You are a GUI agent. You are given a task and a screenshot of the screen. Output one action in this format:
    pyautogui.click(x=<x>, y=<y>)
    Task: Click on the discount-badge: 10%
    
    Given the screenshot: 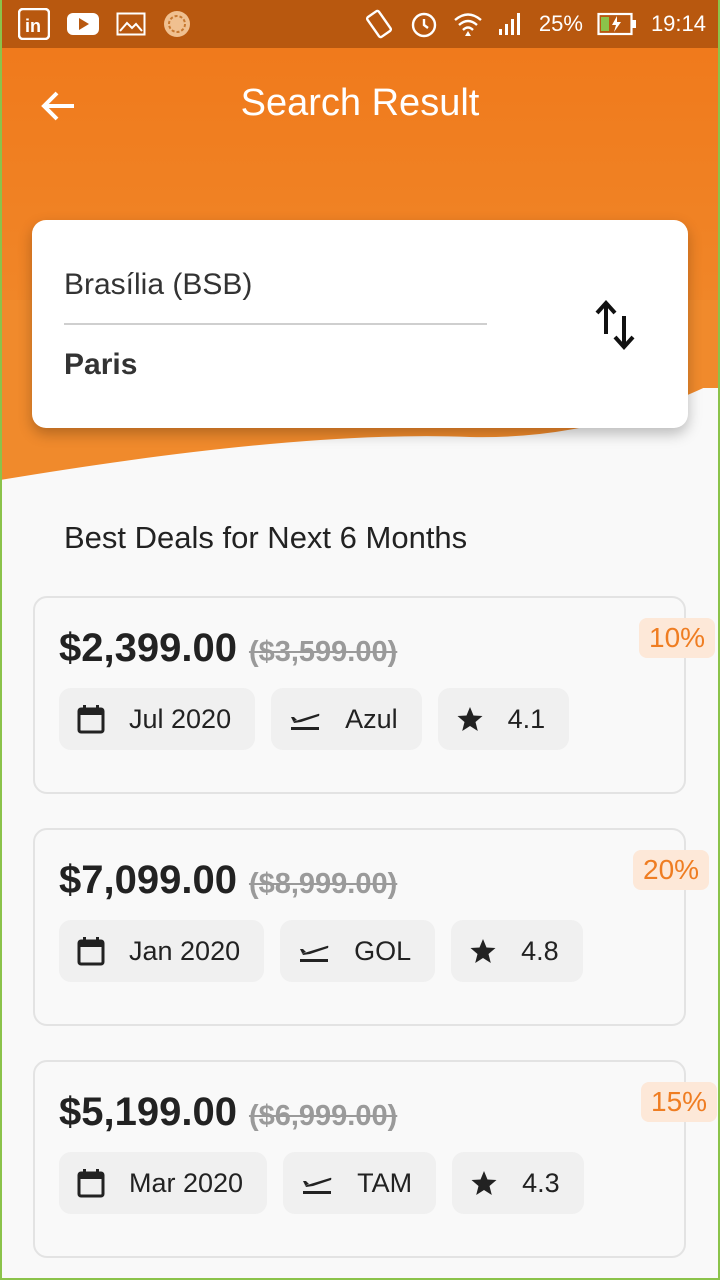 What is the action you would take?
    pyautogui.click(x=677, y=638)
    